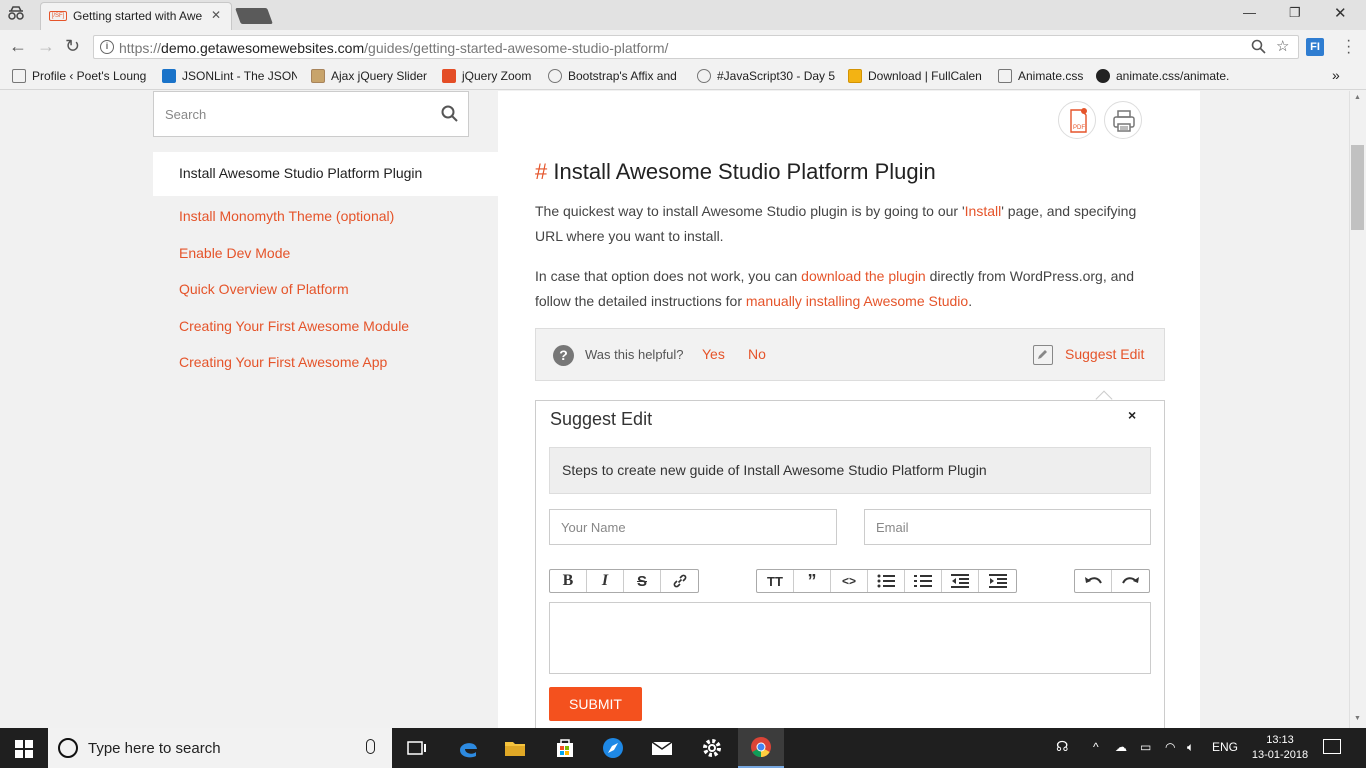 The width and height of the screenshot is (1366, 768). What do you see at coordinates (1123, 120) in the screenshot?
I see `print-button` at bounding box center [1123, 120].